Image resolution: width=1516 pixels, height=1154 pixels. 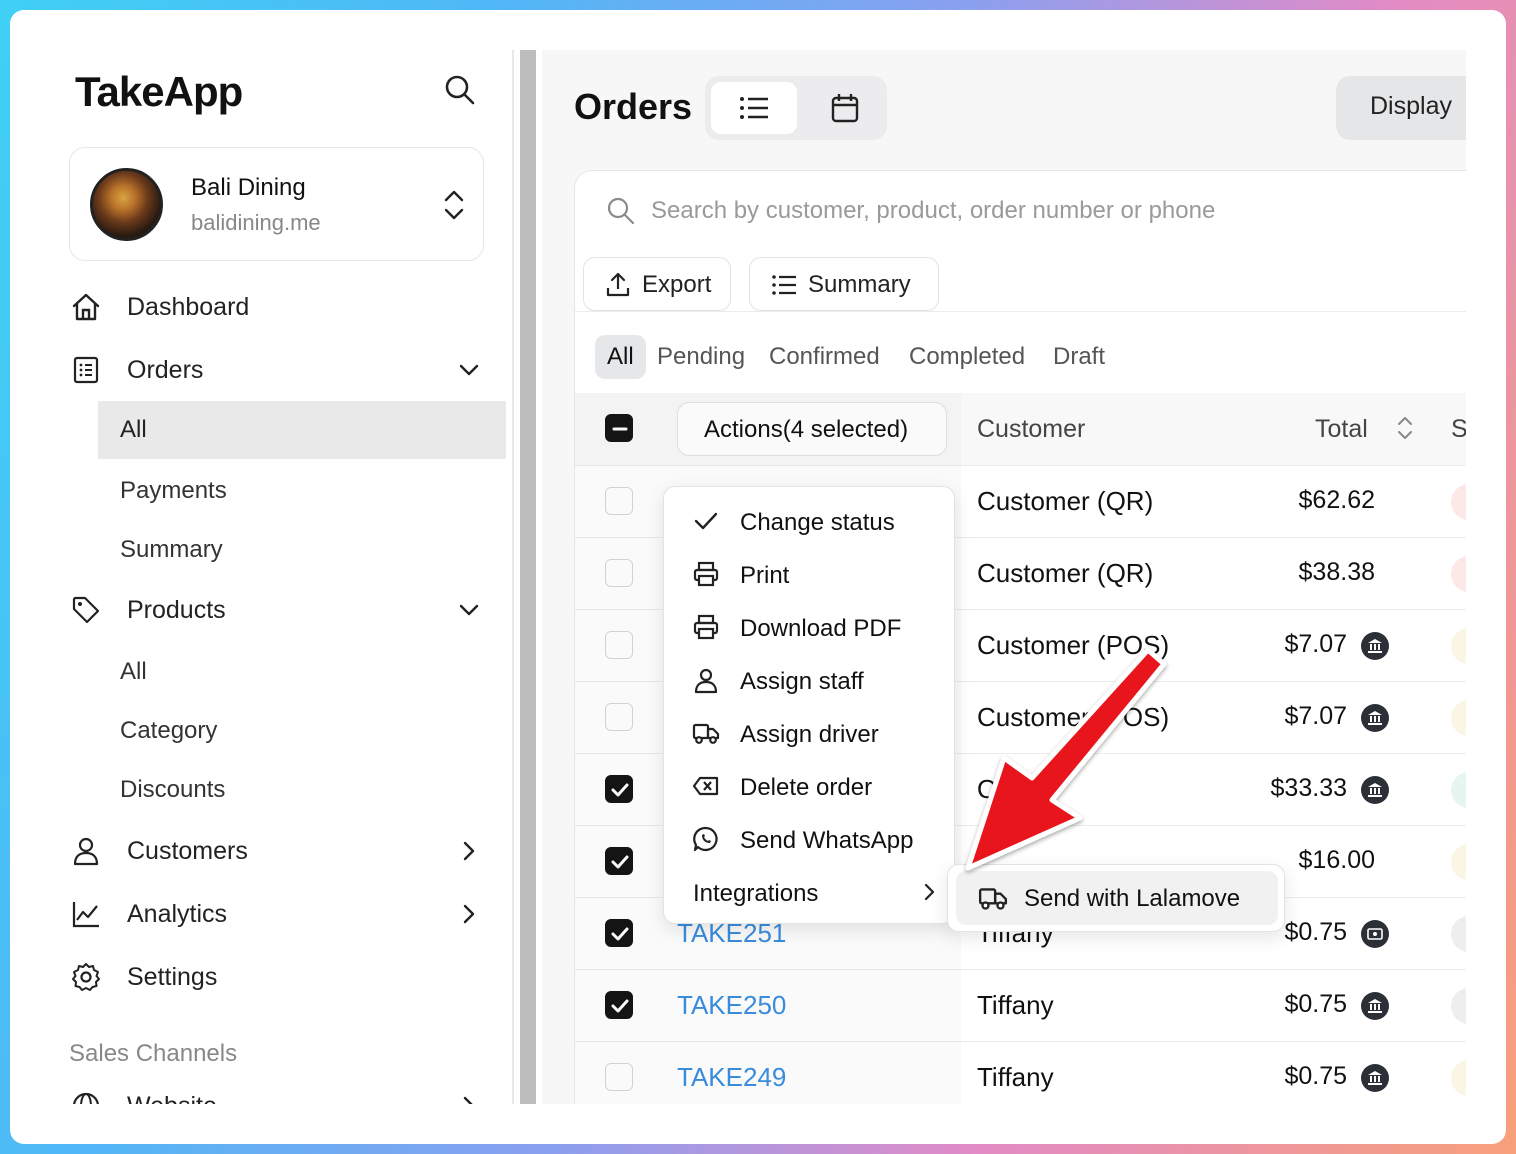 I want to click on sidebar-subitem-summary: Summary, so click(x=302, y=550).